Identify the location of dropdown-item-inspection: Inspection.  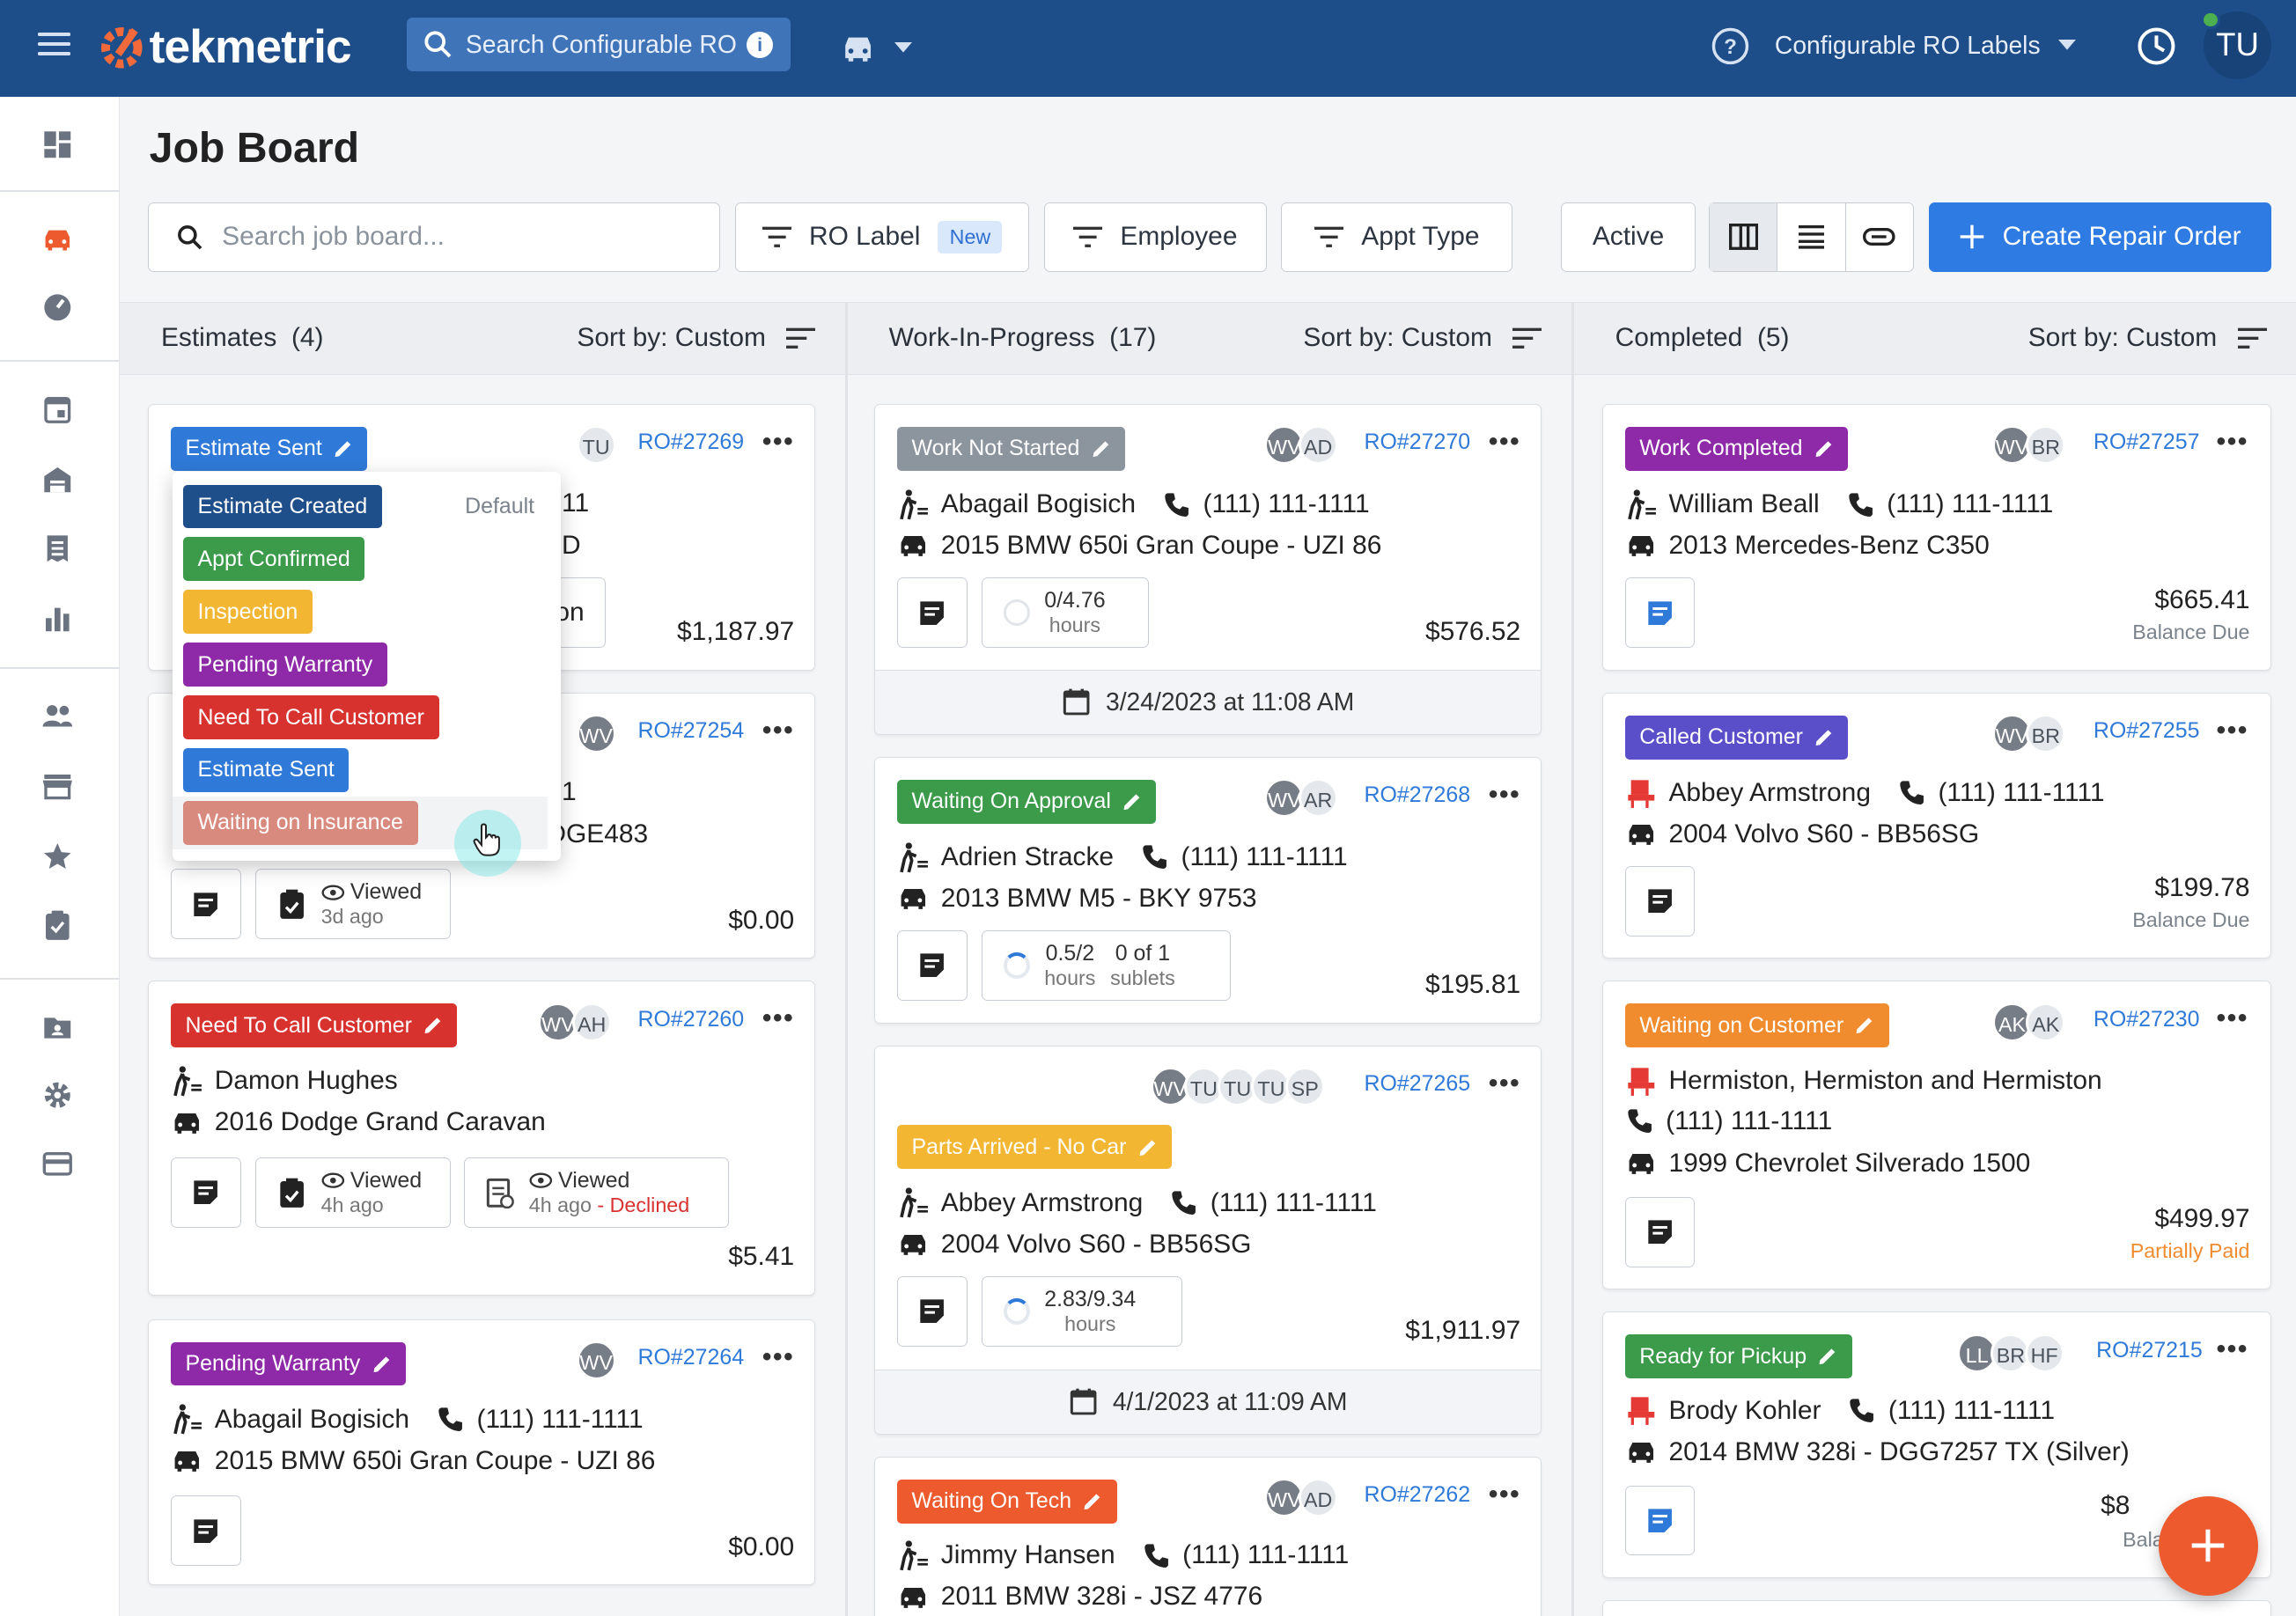
(247, 612).